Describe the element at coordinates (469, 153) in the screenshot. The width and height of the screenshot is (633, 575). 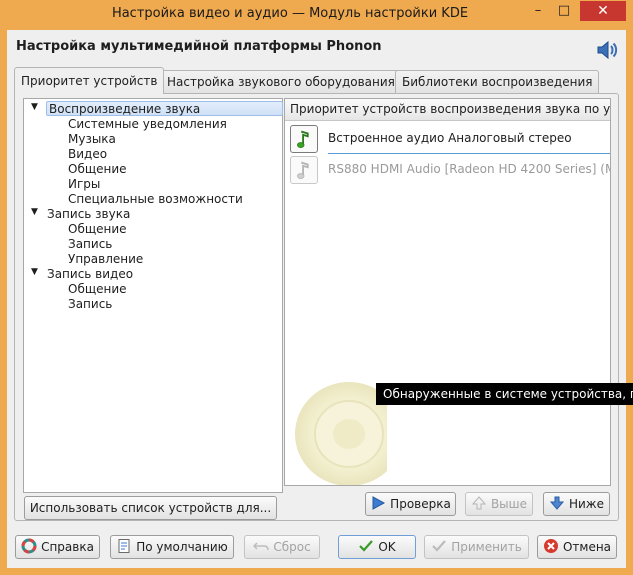
I see `divider` at that location.